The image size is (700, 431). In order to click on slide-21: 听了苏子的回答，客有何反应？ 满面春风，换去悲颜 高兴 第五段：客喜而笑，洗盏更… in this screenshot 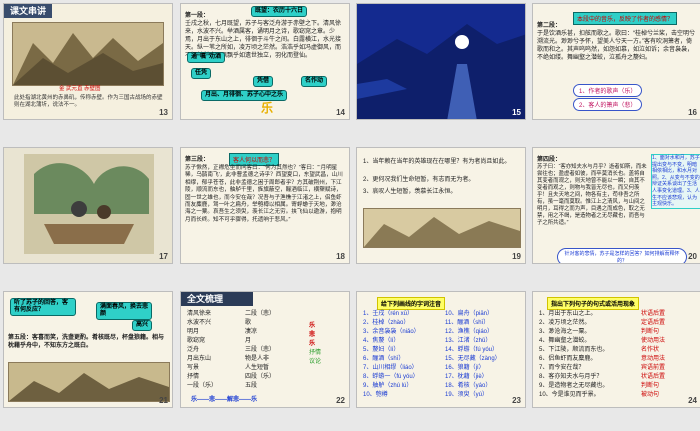, I will do `click(88, 349)`.